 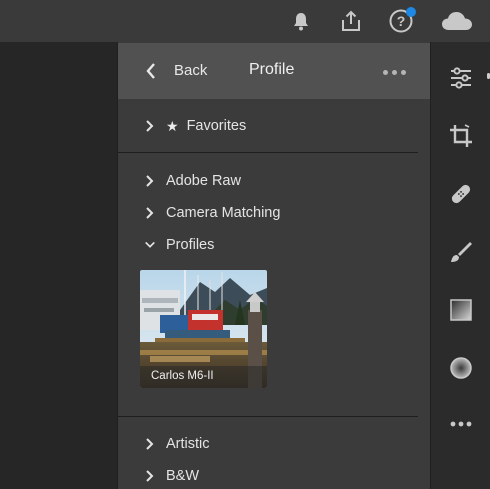 What do you see at coordinates (411, 12) in the screenshot?
I see `notification-dot` at bounding box center [411, 12].